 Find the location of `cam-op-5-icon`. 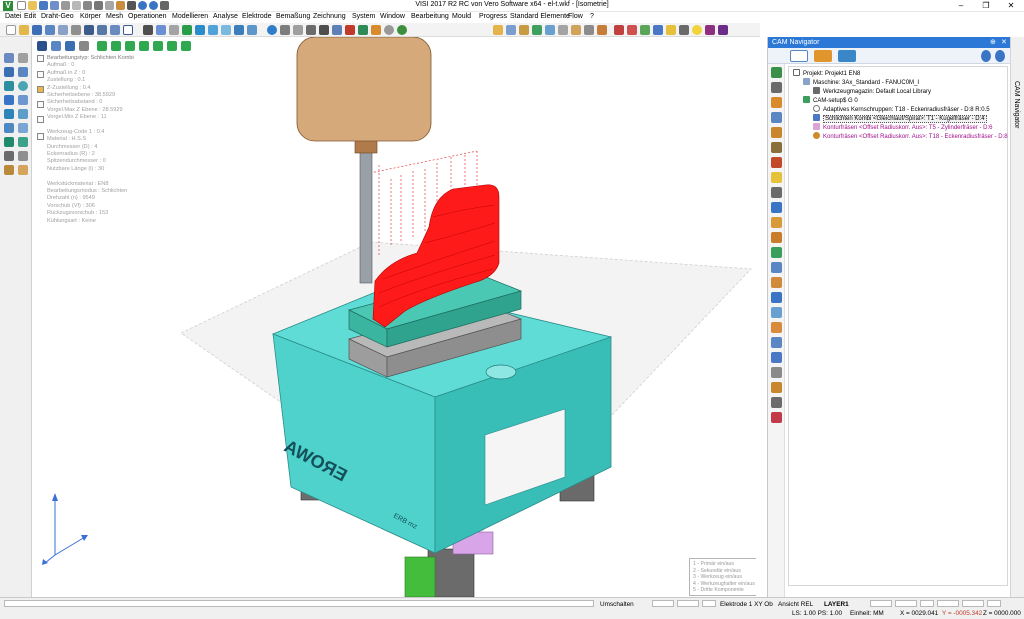

cam-op-5-icon is located at coordinates (550, 30).